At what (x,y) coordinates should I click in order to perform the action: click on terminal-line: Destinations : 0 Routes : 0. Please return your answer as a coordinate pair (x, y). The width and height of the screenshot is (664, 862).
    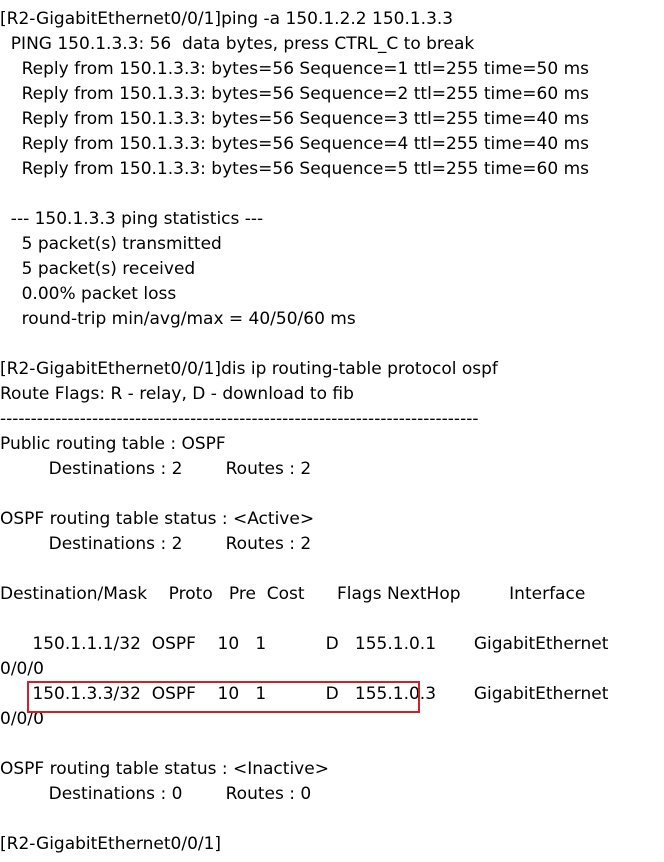
    Looking at the image, I should click on (156, 794).